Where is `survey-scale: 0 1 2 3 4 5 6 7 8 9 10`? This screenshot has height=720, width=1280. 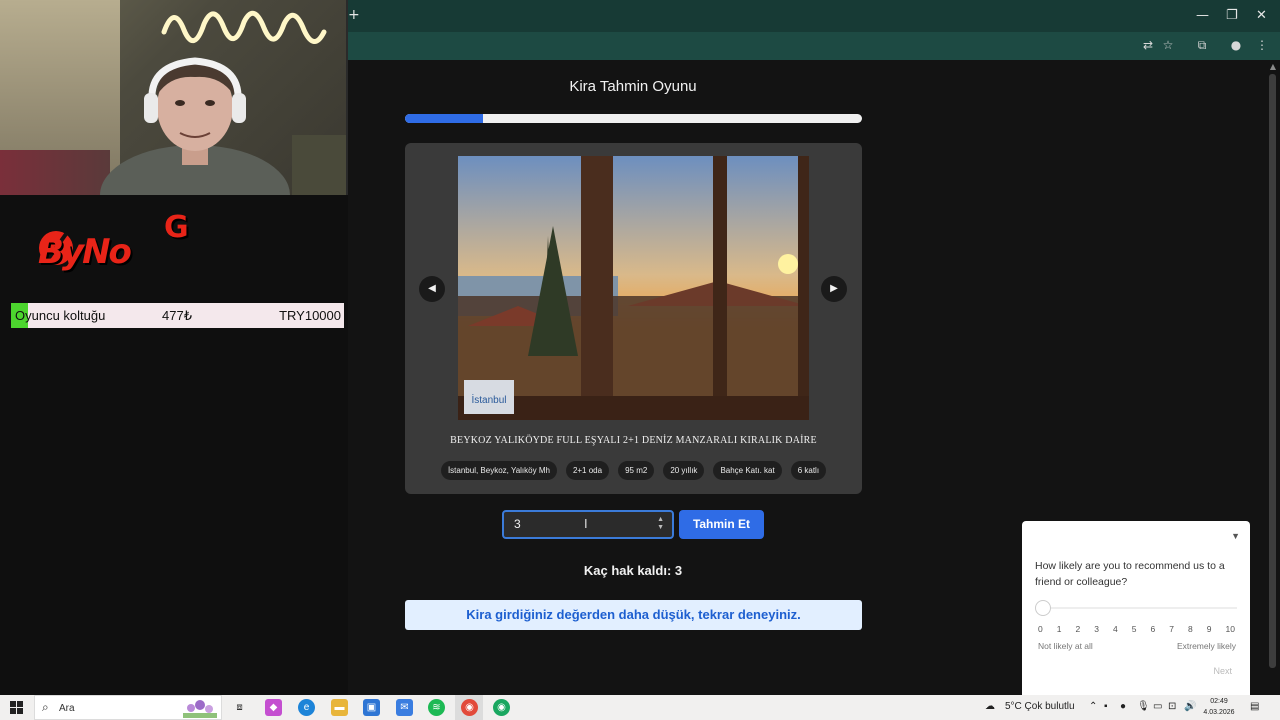 survey-scale: 0 1 2 3 4 5 6 7 8 9 10 is located at coordinates (1136, 629).